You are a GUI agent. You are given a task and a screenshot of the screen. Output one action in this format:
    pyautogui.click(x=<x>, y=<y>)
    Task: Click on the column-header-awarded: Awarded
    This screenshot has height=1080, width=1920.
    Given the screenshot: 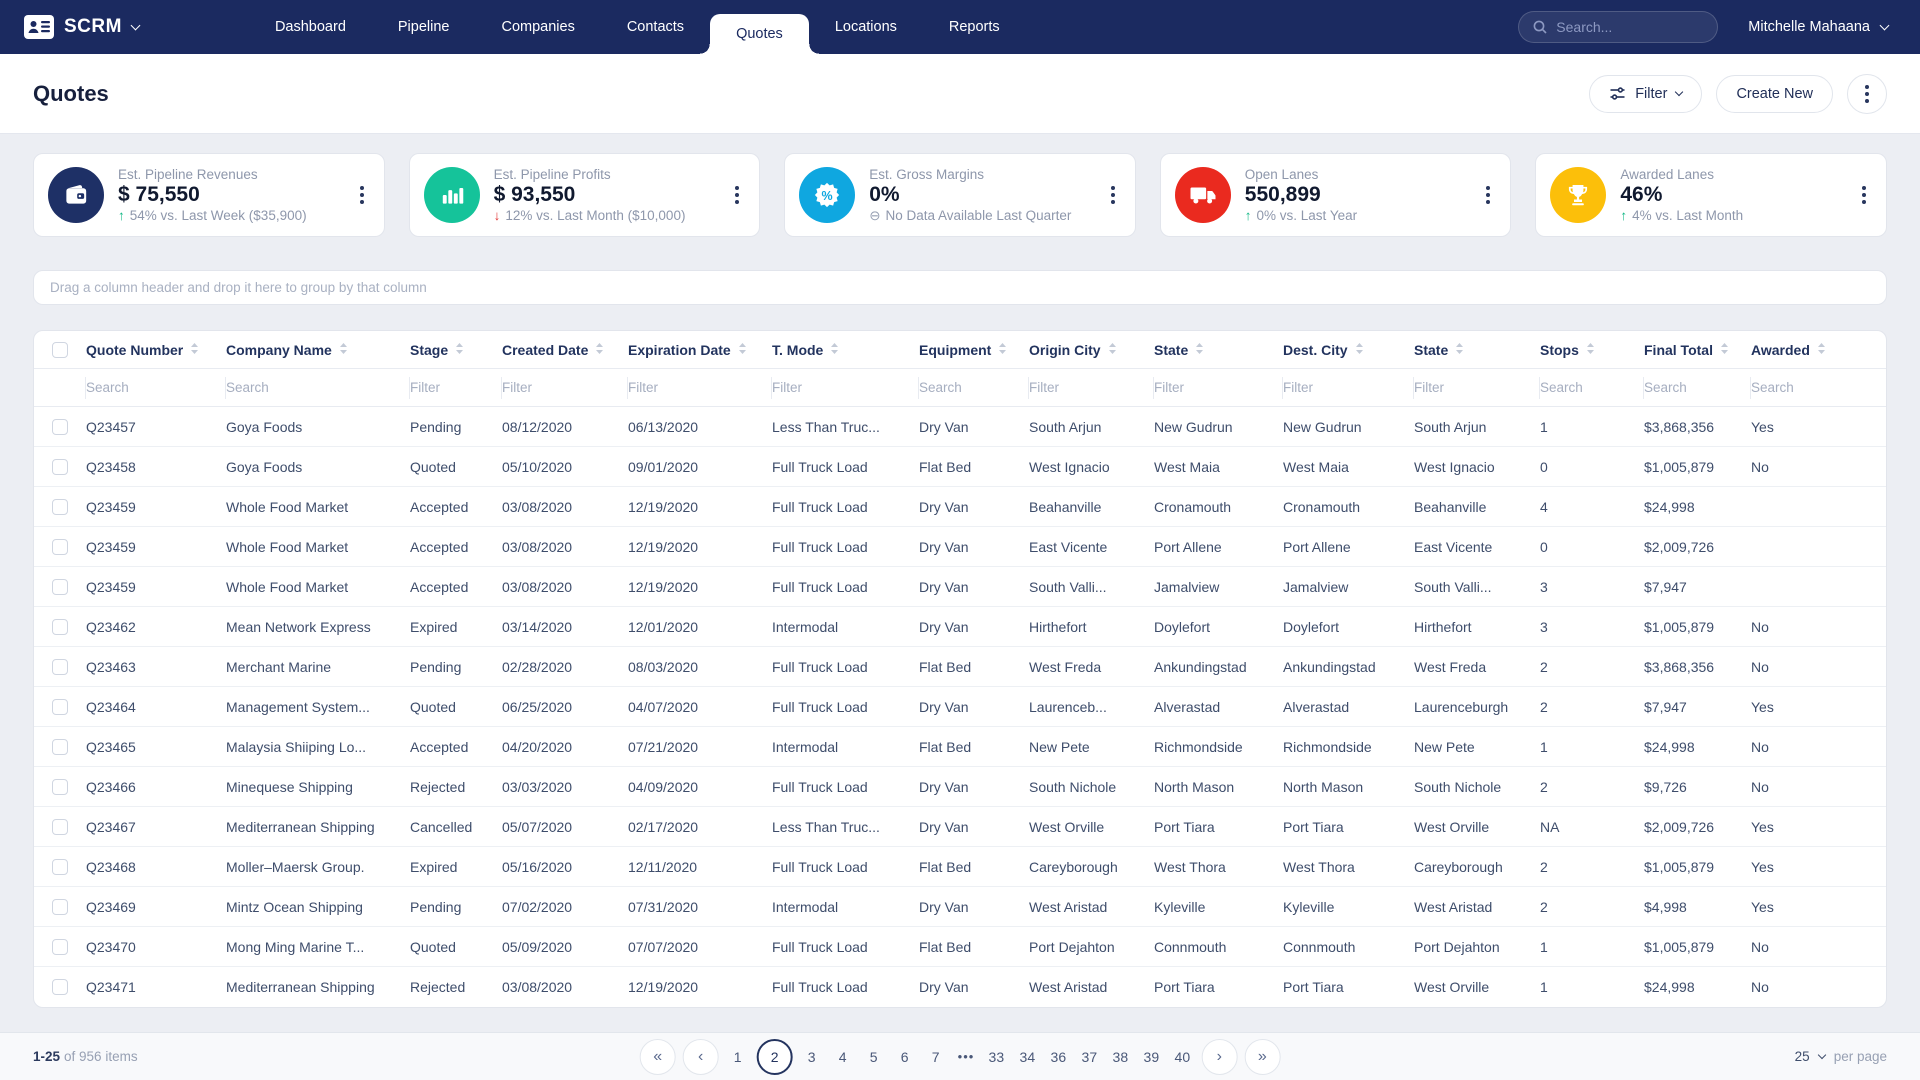 What is the action you would take?
    pyautogui.click(x=1818, y=350)
    